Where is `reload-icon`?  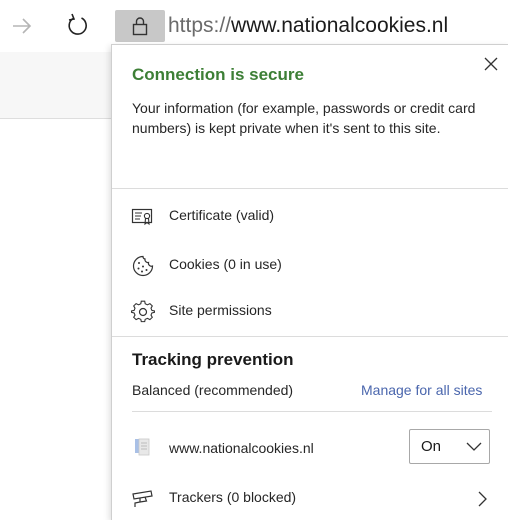 reload-icon is located at coordinates (77, 24).